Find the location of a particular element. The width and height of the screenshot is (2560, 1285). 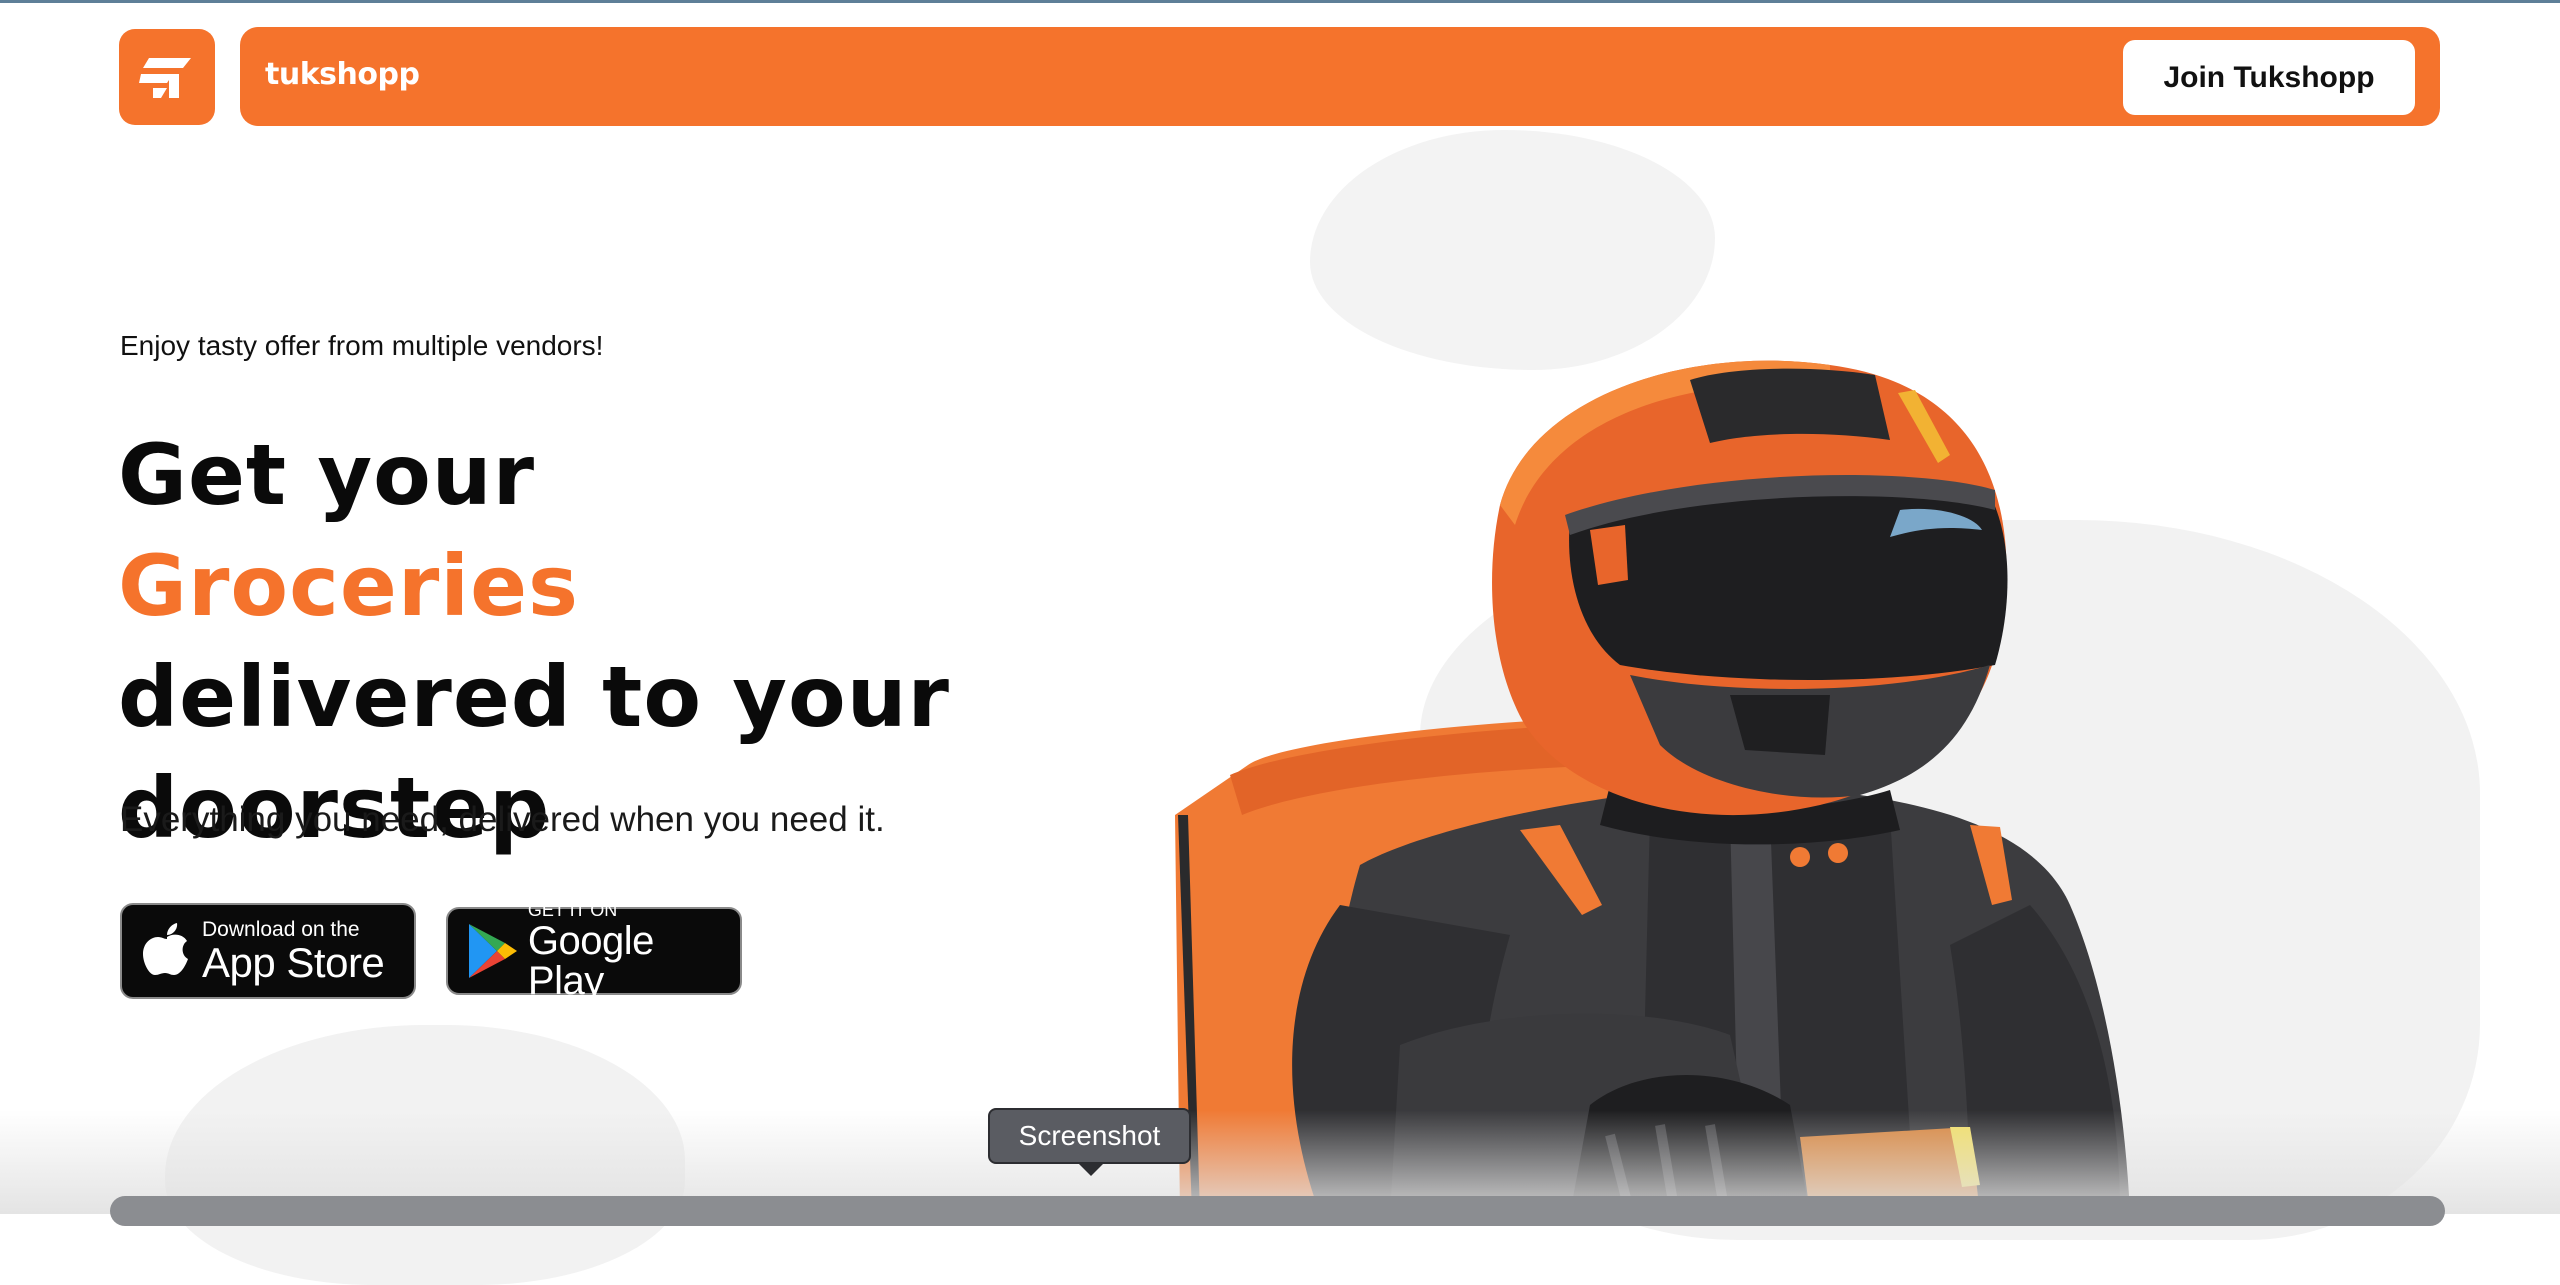

app-store-big-text: App Store is located at coordinates (293, 962).